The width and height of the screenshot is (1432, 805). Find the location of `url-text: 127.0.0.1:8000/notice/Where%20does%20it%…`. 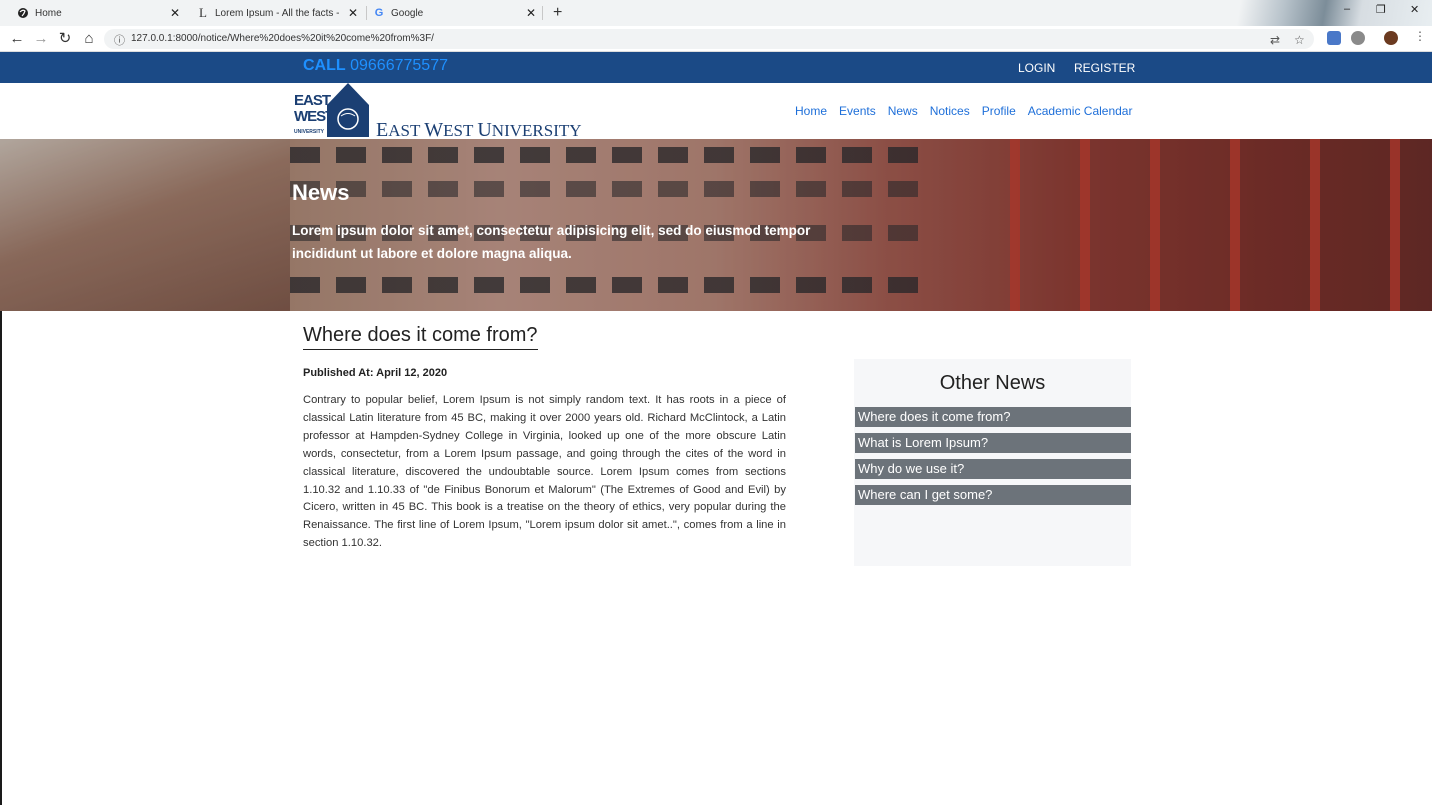

url-text: 127.0.0.1:8000/notice/Where%20does%20it%… is located at coordinates (282, 38).